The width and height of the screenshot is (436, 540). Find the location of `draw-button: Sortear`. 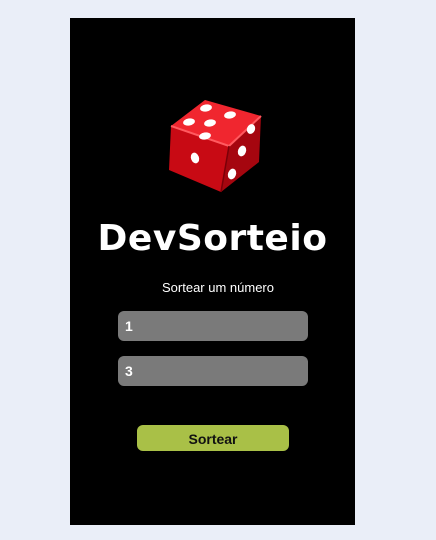

draw-button: Sortear is located at coordinates (213, 438).